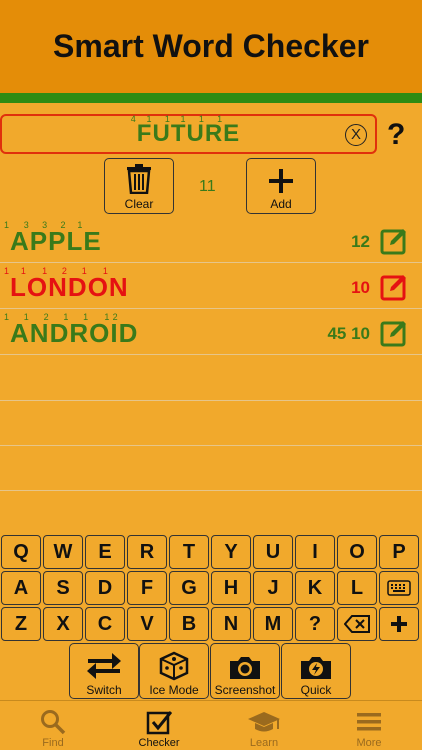 This screenshot has width=422, height=750. Describe the element at coordinates (147, 624) in the screenshot. I see `key-v: V` at that location.